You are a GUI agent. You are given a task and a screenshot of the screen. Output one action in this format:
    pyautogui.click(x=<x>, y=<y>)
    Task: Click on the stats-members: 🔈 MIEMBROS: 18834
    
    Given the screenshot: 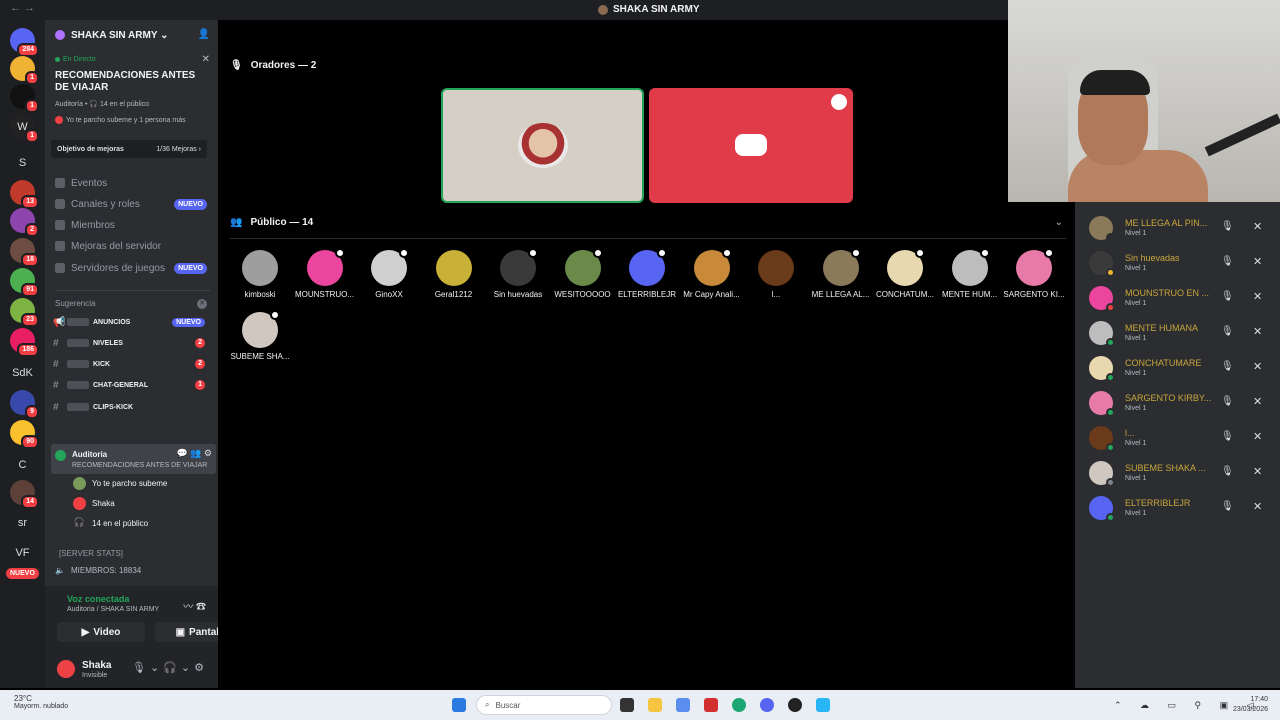 What is the action you would take?
    pyautogui.click(x=98, y=570)
    